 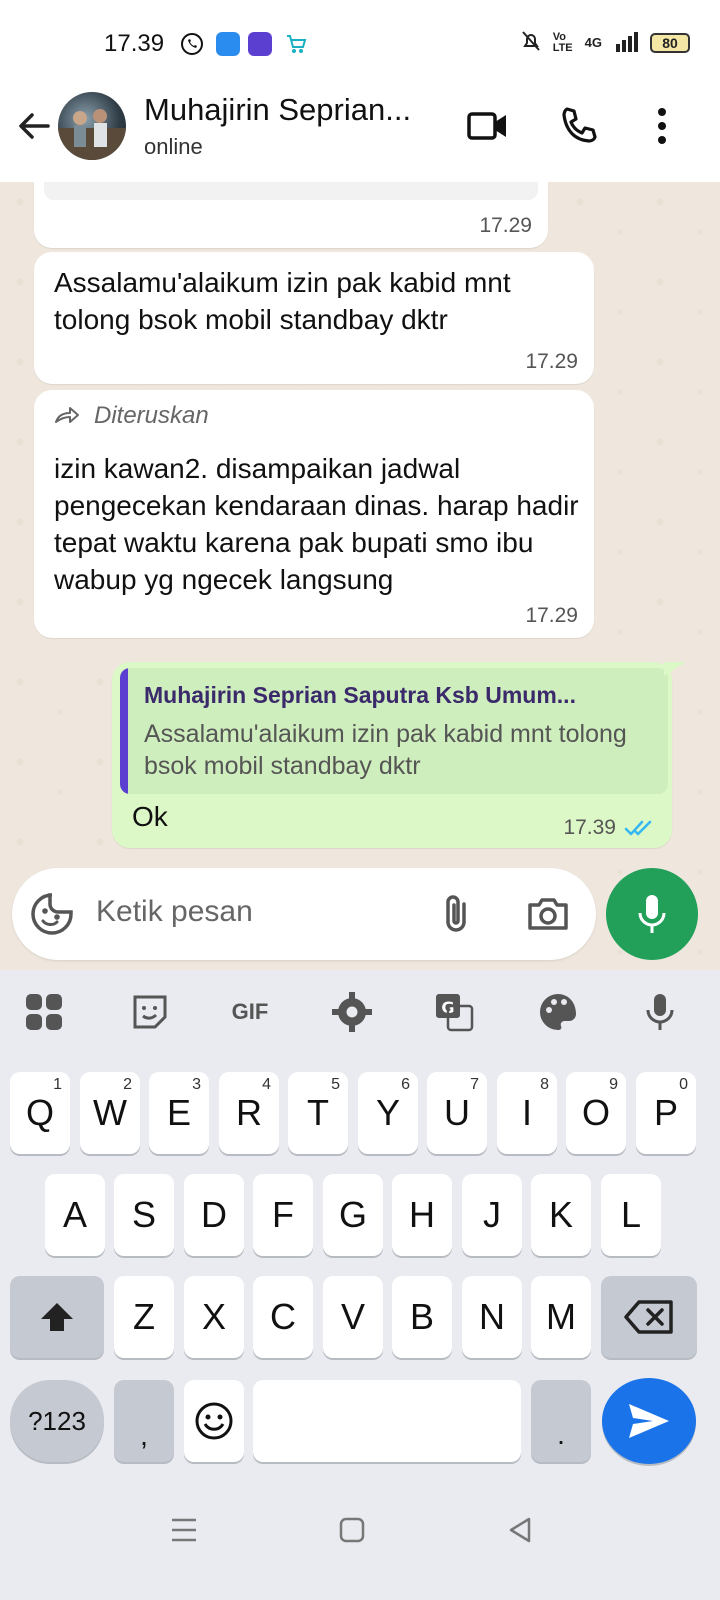 What do you see at coordinates (662, 126) in the screenshot?
I see `more-options-icon` at bounding box center [662, 126].